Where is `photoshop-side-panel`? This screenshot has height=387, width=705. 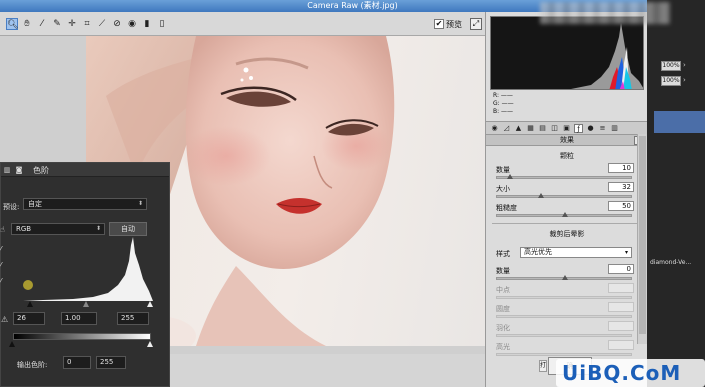
photoshop-side-panel is located at coordinates (676, 193).